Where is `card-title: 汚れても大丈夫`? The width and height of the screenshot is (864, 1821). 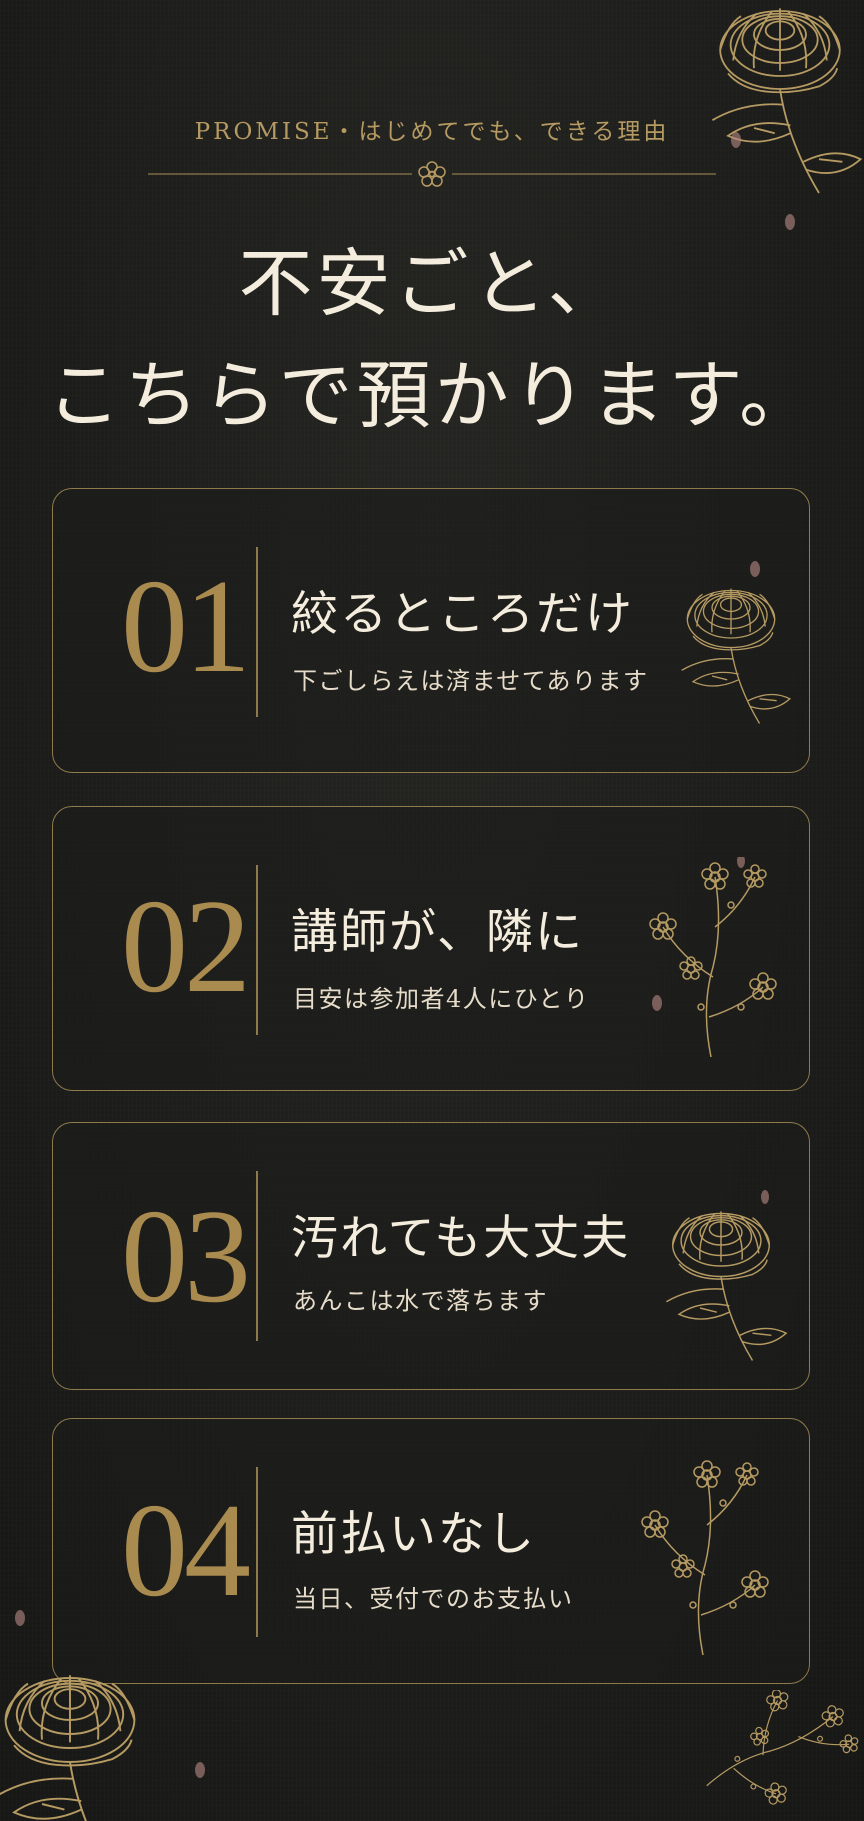 card-title: 汚れても大丈夫 is located at coordinates (461, 1238).